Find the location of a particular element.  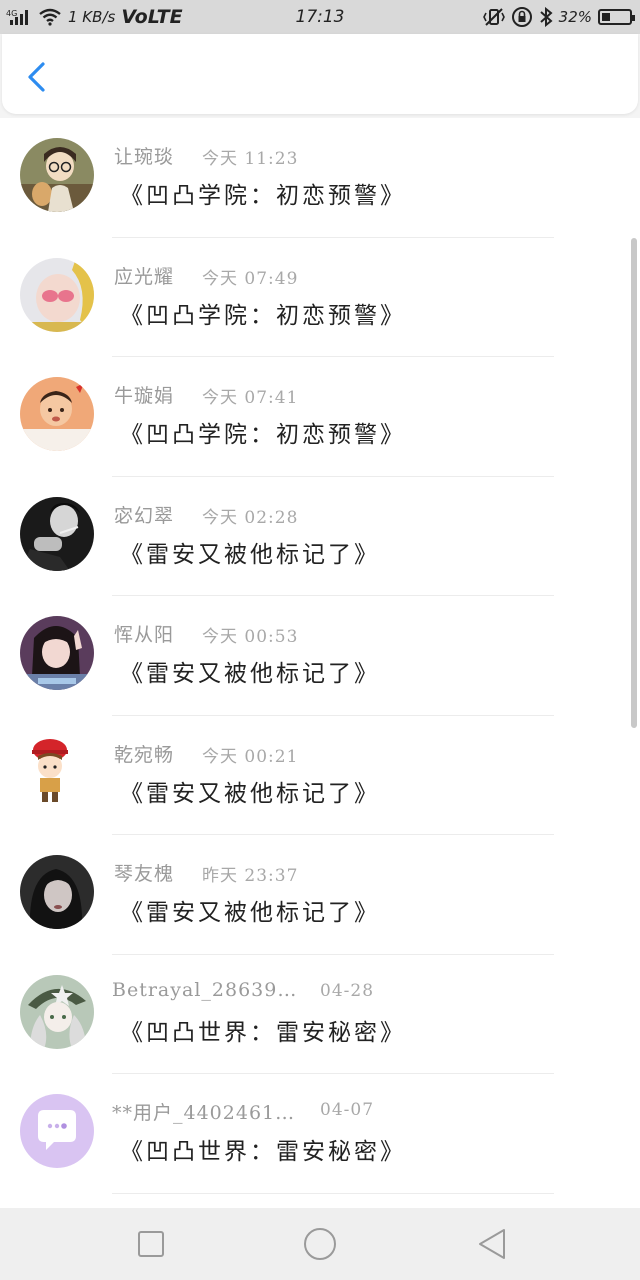

timestamp: 今天 02:28 is located at coordinates (250, 517).